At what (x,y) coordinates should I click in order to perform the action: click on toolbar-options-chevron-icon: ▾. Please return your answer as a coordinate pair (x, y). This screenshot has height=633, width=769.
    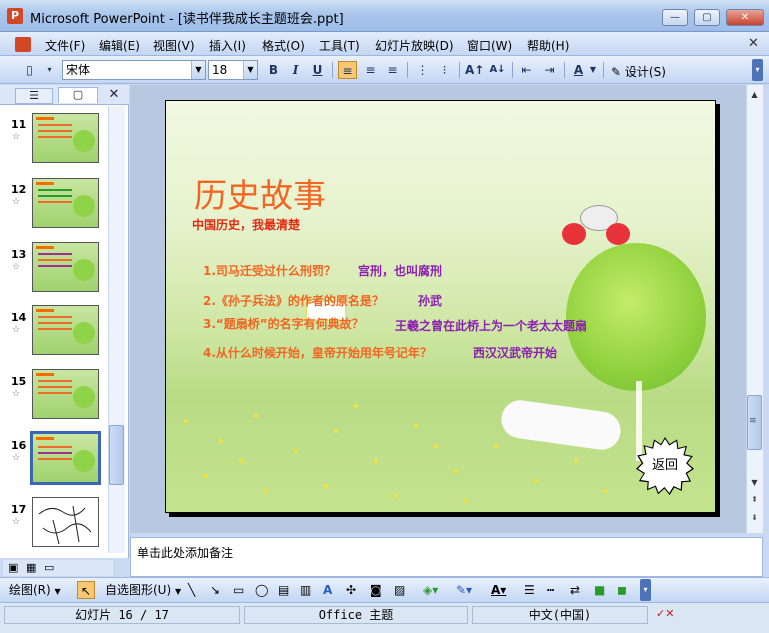
    Looking at the image, I should click on (49, 70).